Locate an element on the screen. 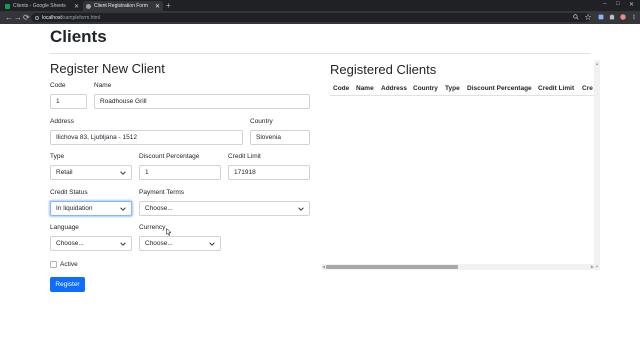 The height and width of the screenshot is (360, 640). type-select: Retail is located at coordinates (91, 172).